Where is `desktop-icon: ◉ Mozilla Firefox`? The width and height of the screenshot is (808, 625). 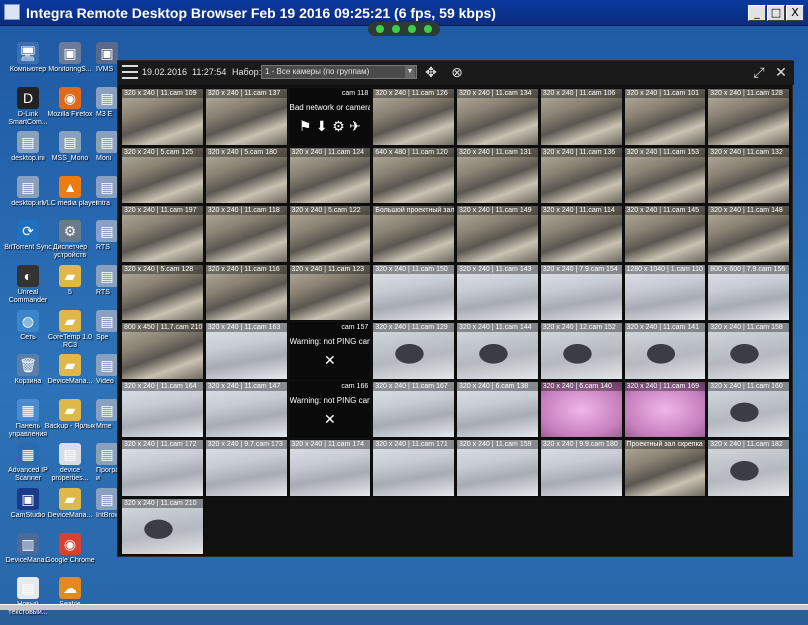
desktop-icon: ◉ Mozilla Firefox is located at coordinates (70, 110).